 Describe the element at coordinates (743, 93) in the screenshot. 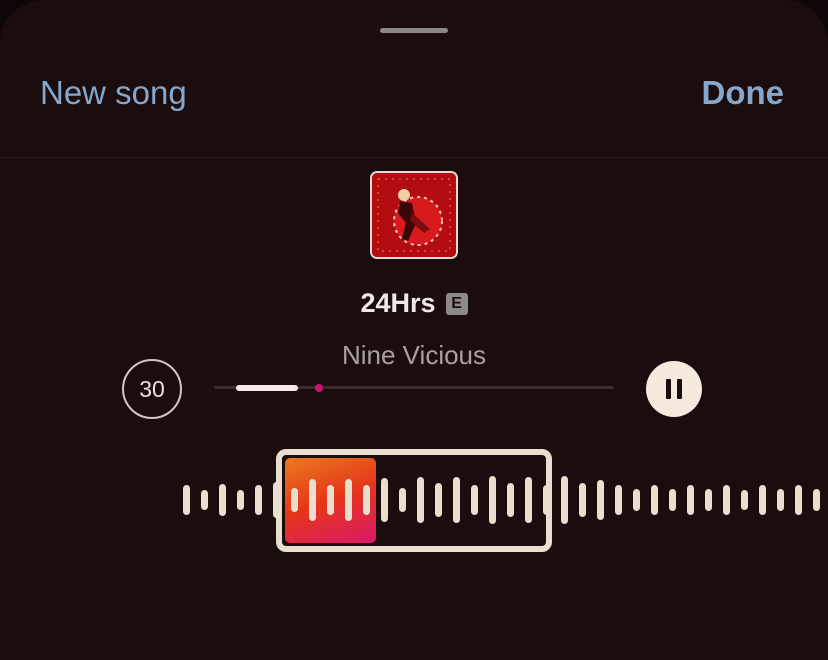

I see `done-button: Done` at that location.